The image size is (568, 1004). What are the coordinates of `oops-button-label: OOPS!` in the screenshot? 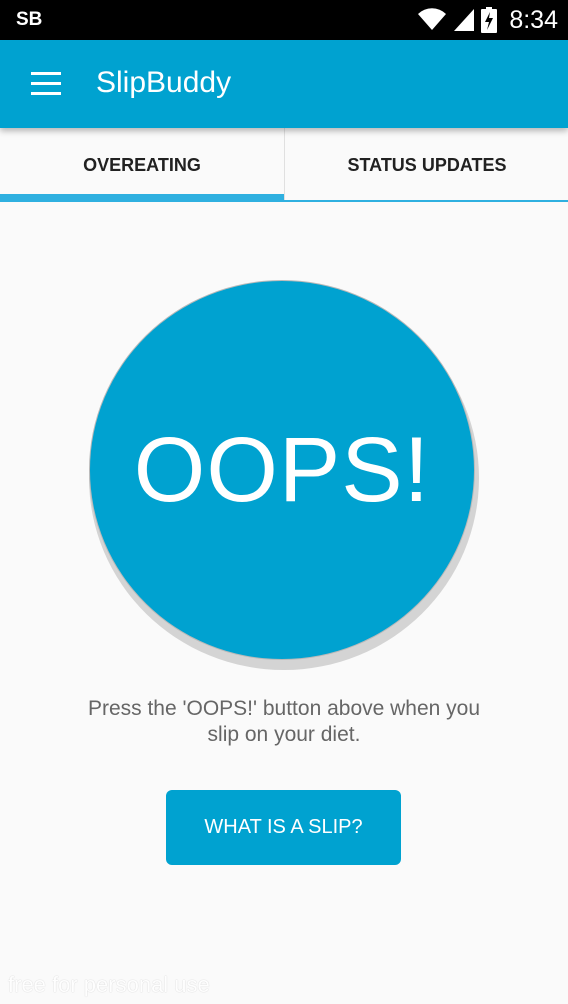 It's located at (282, 469).